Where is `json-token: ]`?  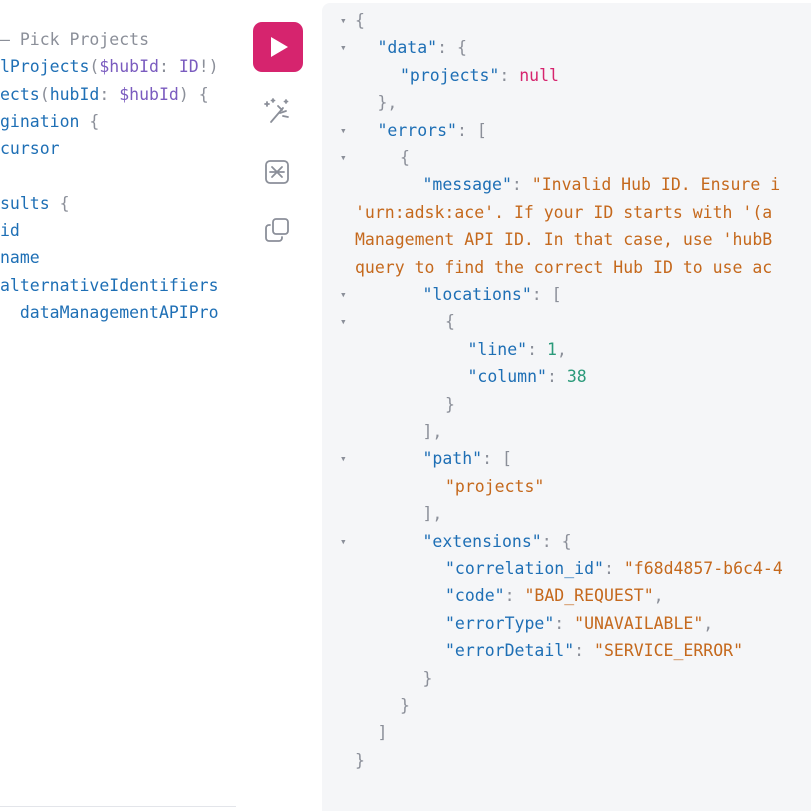
json-token: ] is located at coordinates (382, 733).